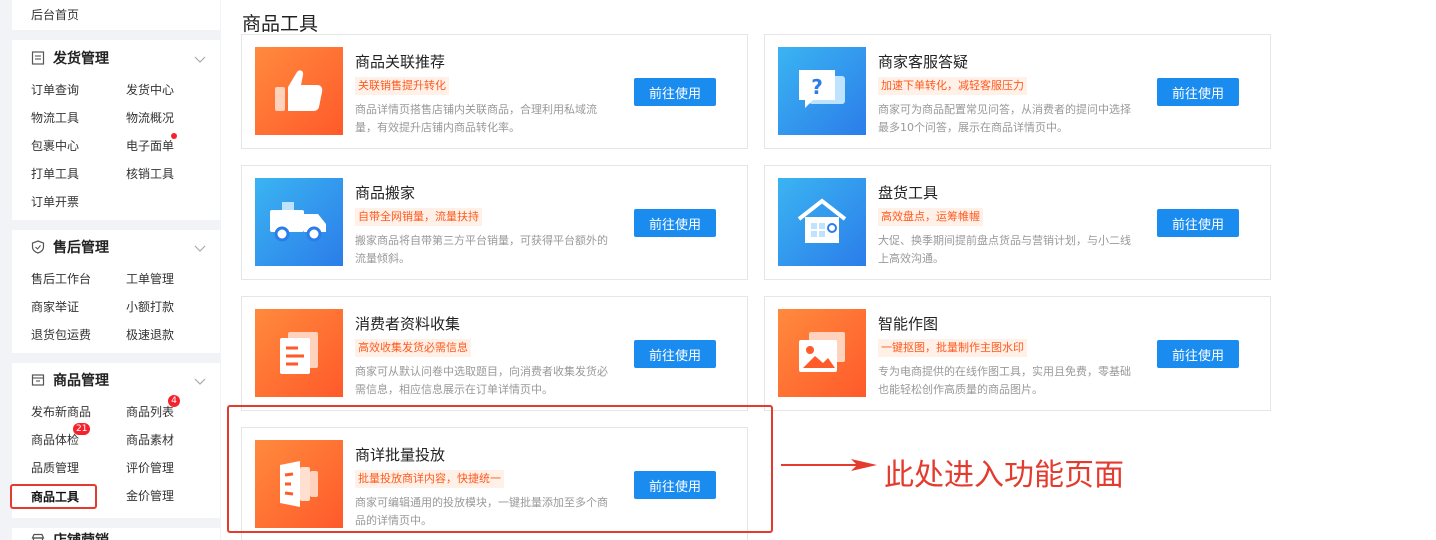 Image resolution: width=1436 pixels, height=540 pixels. Describe the element at coordinates (119, 535) in the screenshot. I see `section-marketing-header: 店铺营销` at that location.